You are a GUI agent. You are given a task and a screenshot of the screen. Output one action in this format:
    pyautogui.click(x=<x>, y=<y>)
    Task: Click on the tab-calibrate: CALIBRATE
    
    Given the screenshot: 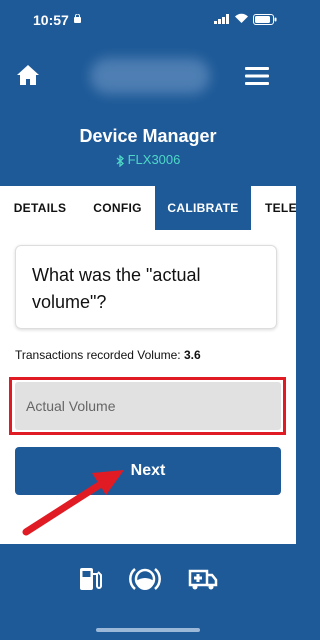 What is the action you would take?
    pyautogui.click(x=203, y=208)
    